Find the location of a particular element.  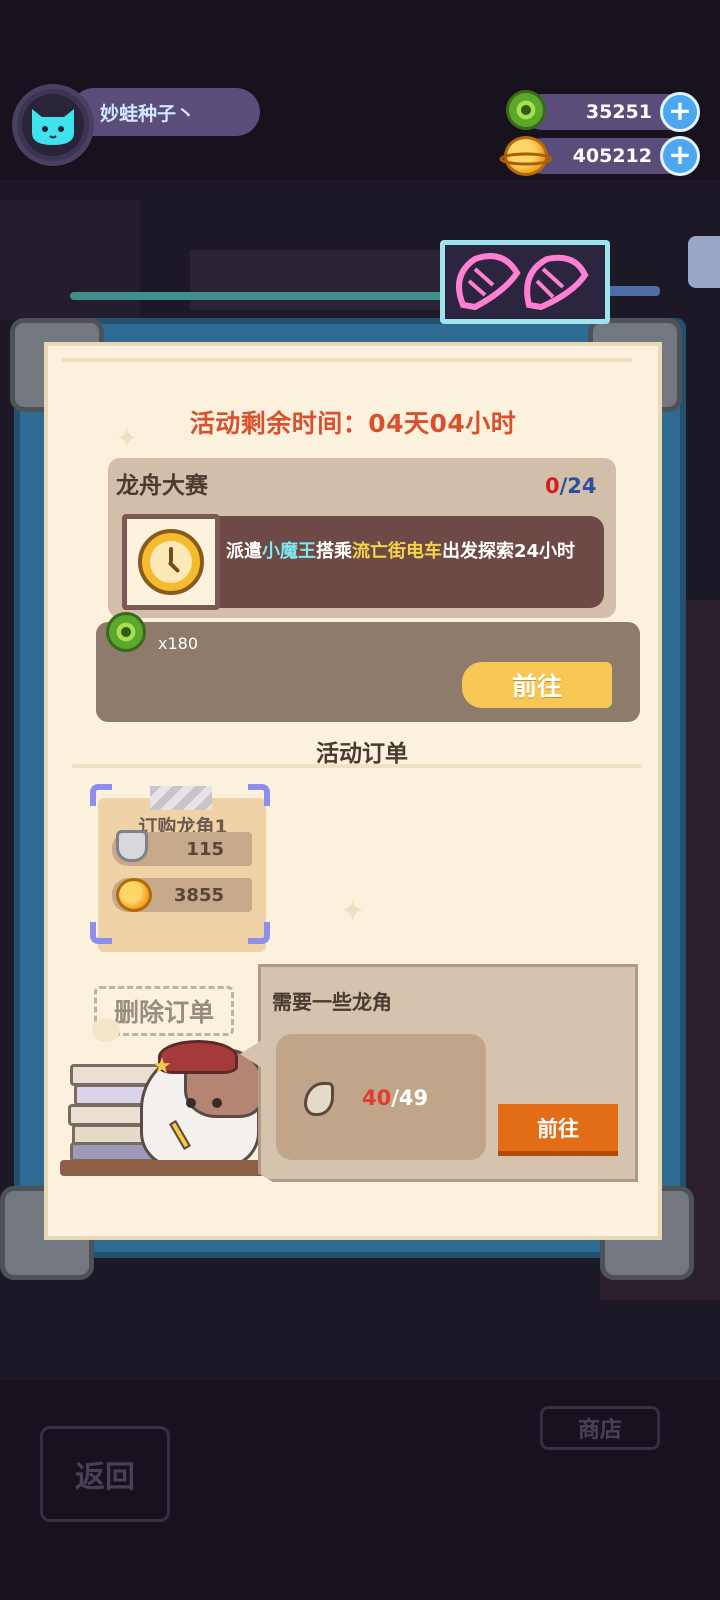

star-icon: ★ is located at coordinates (162, 1066).